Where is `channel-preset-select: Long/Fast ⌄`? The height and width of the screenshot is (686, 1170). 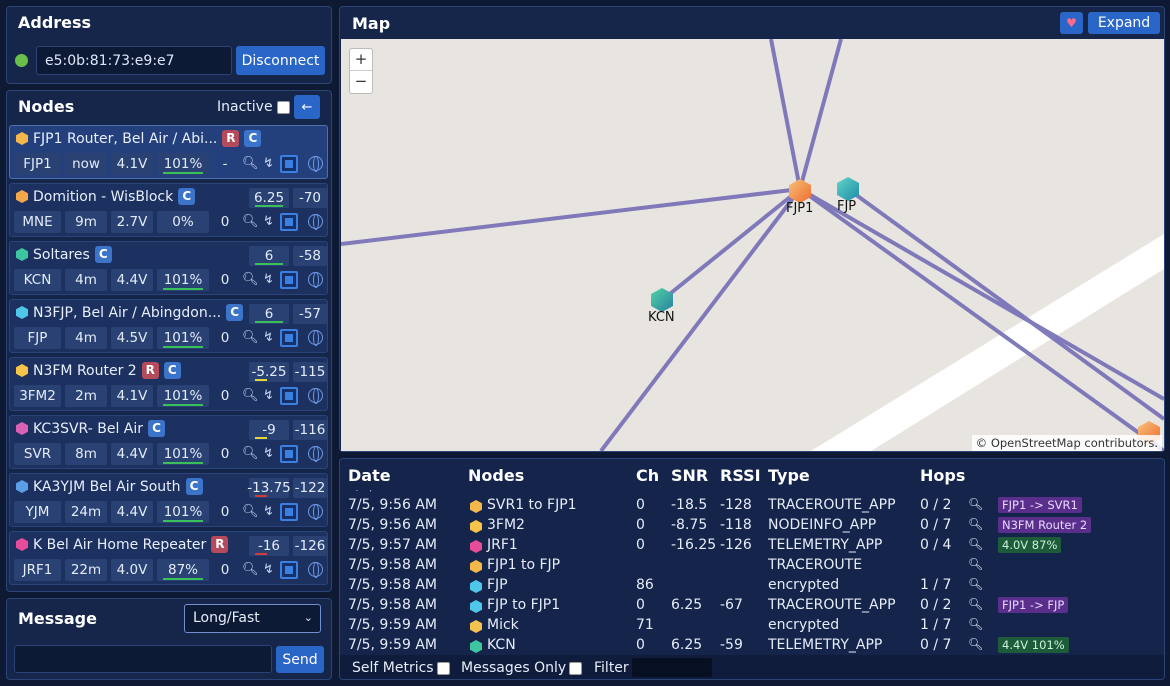 channel-preset-select: Long/Fast ⌄ is located at coordinates (252, 618).